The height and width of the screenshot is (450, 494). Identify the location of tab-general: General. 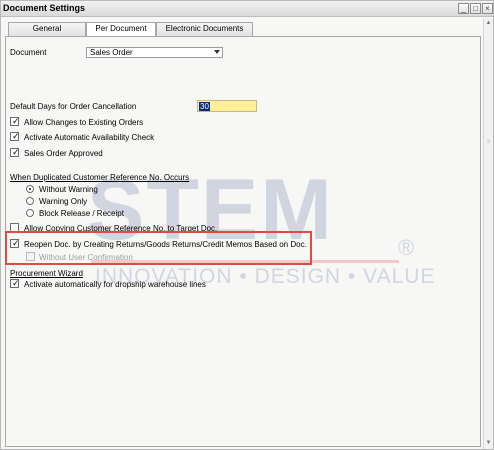
(47, 29).